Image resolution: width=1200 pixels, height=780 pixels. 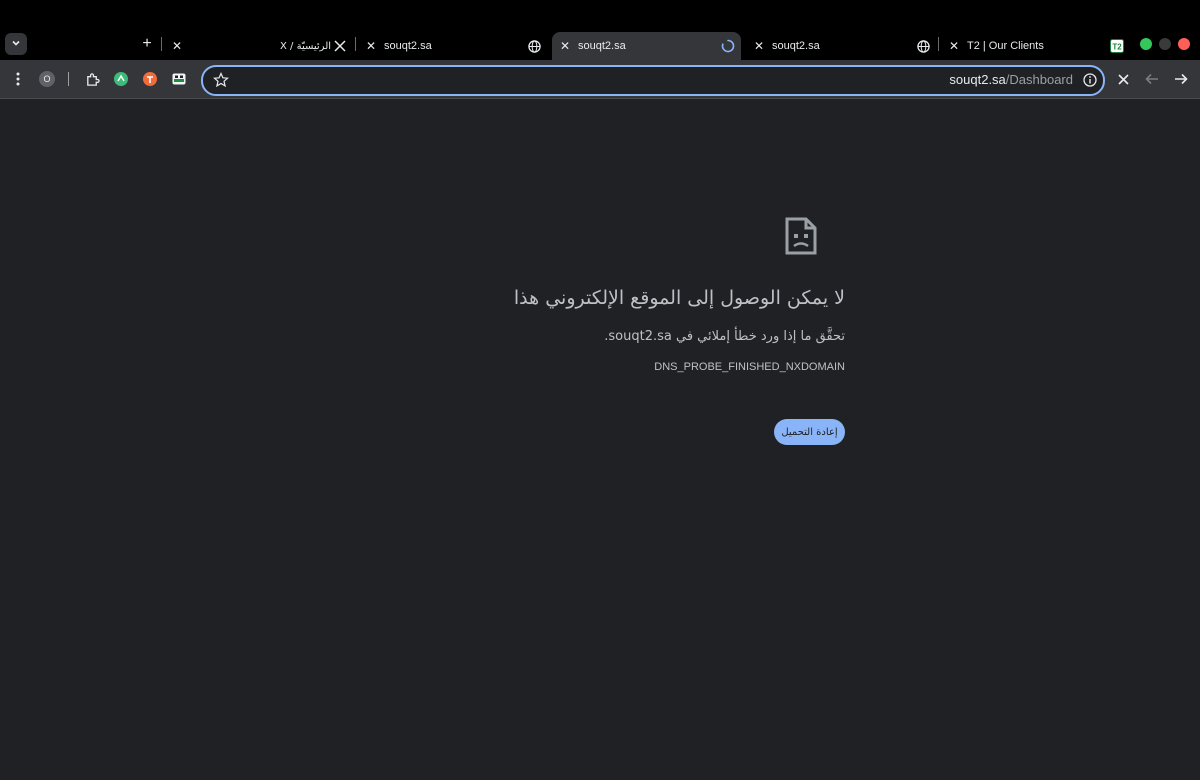 What do you see at coordinates (977, 79) in the screenshot?
I see `url-host: souqt2.sa` at bounding box center [977, 79].